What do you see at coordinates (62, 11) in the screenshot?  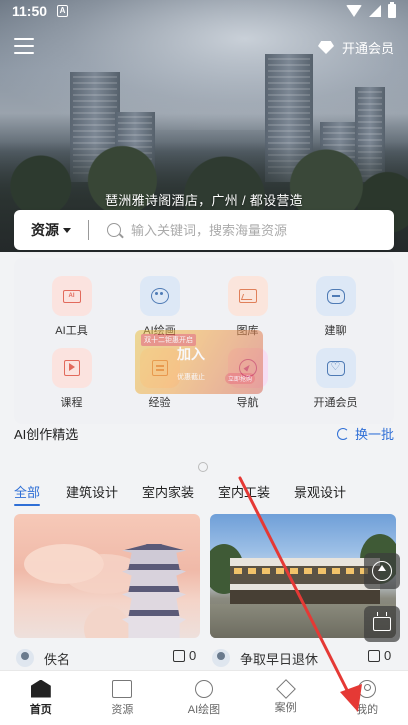 I see `notification-a-icon: A` at bounding box center [62, 11].